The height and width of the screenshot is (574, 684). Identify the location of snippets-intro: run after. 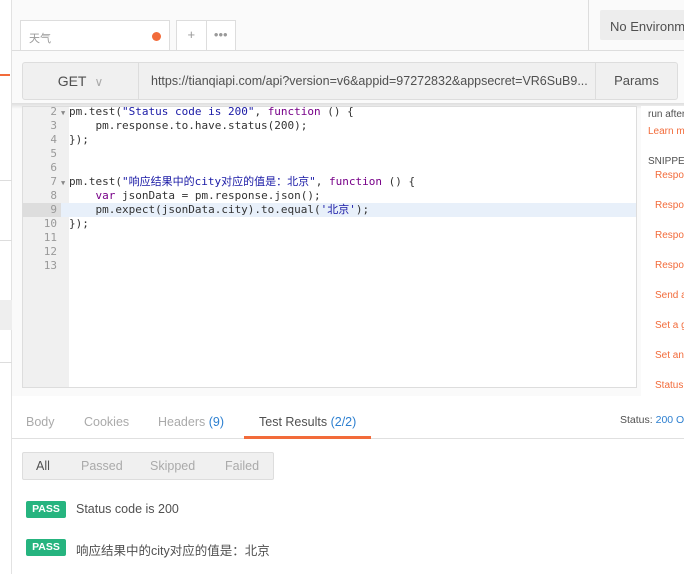
(666, 114).